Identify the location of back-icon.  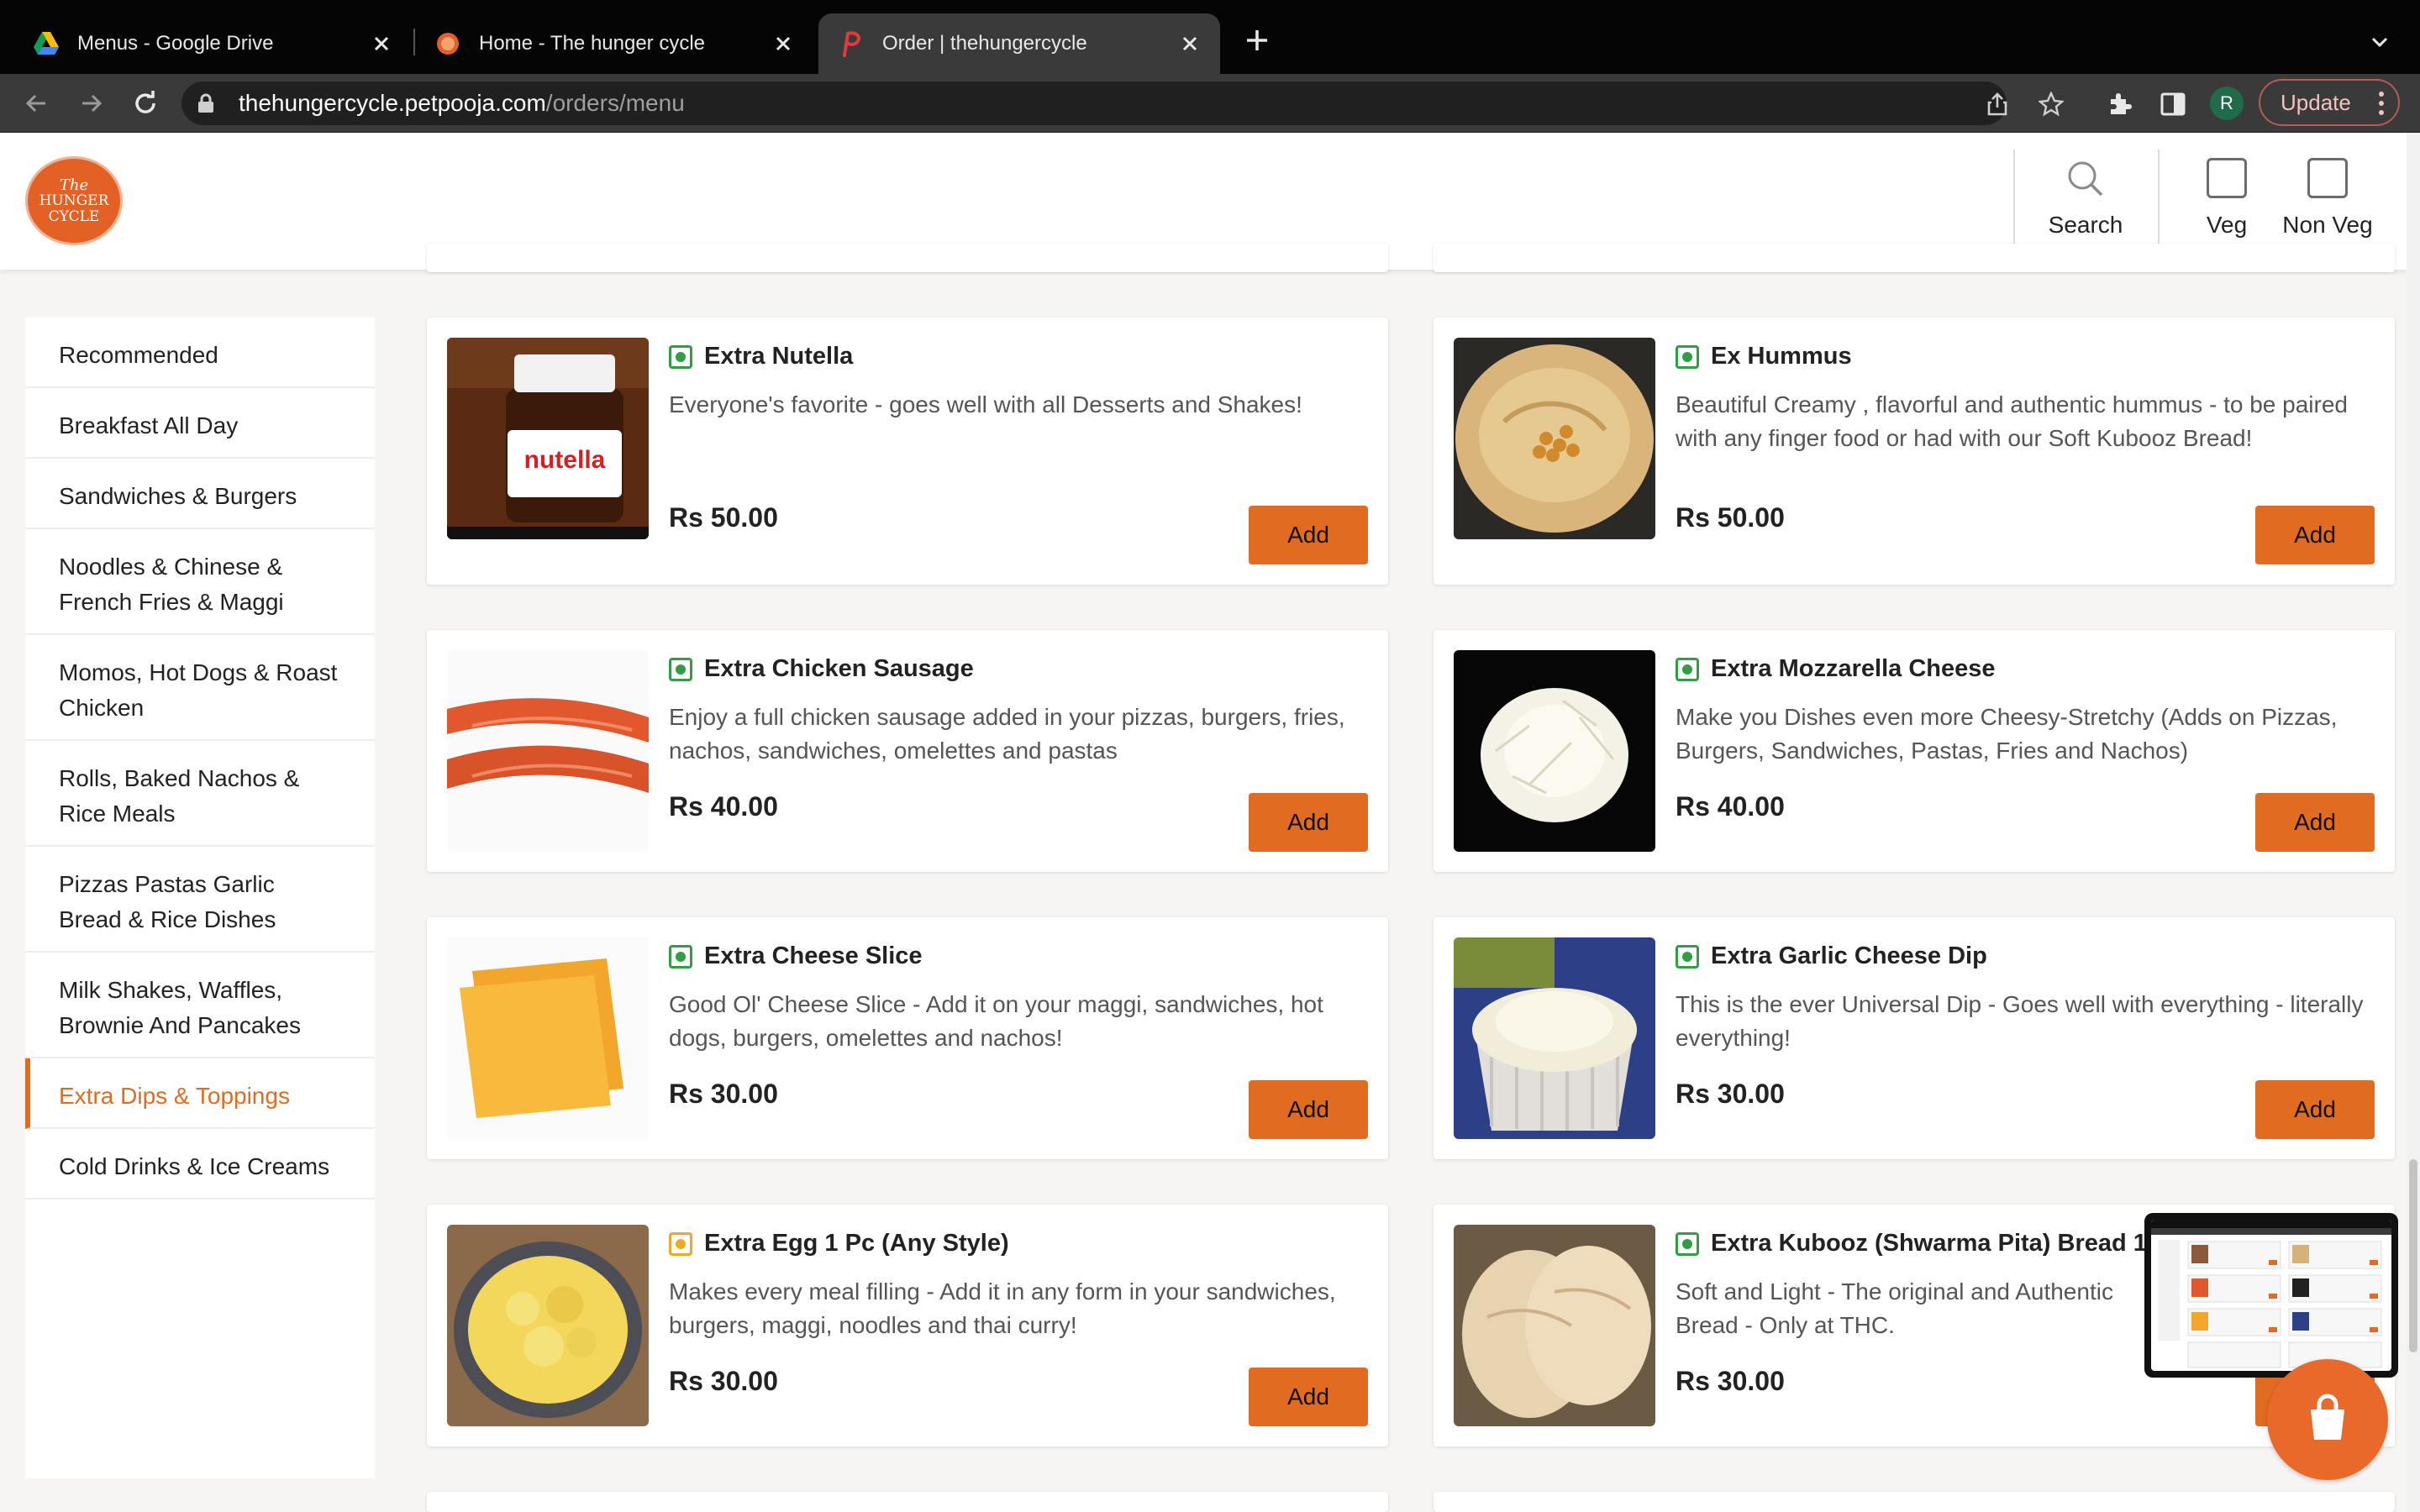
(36, 103).